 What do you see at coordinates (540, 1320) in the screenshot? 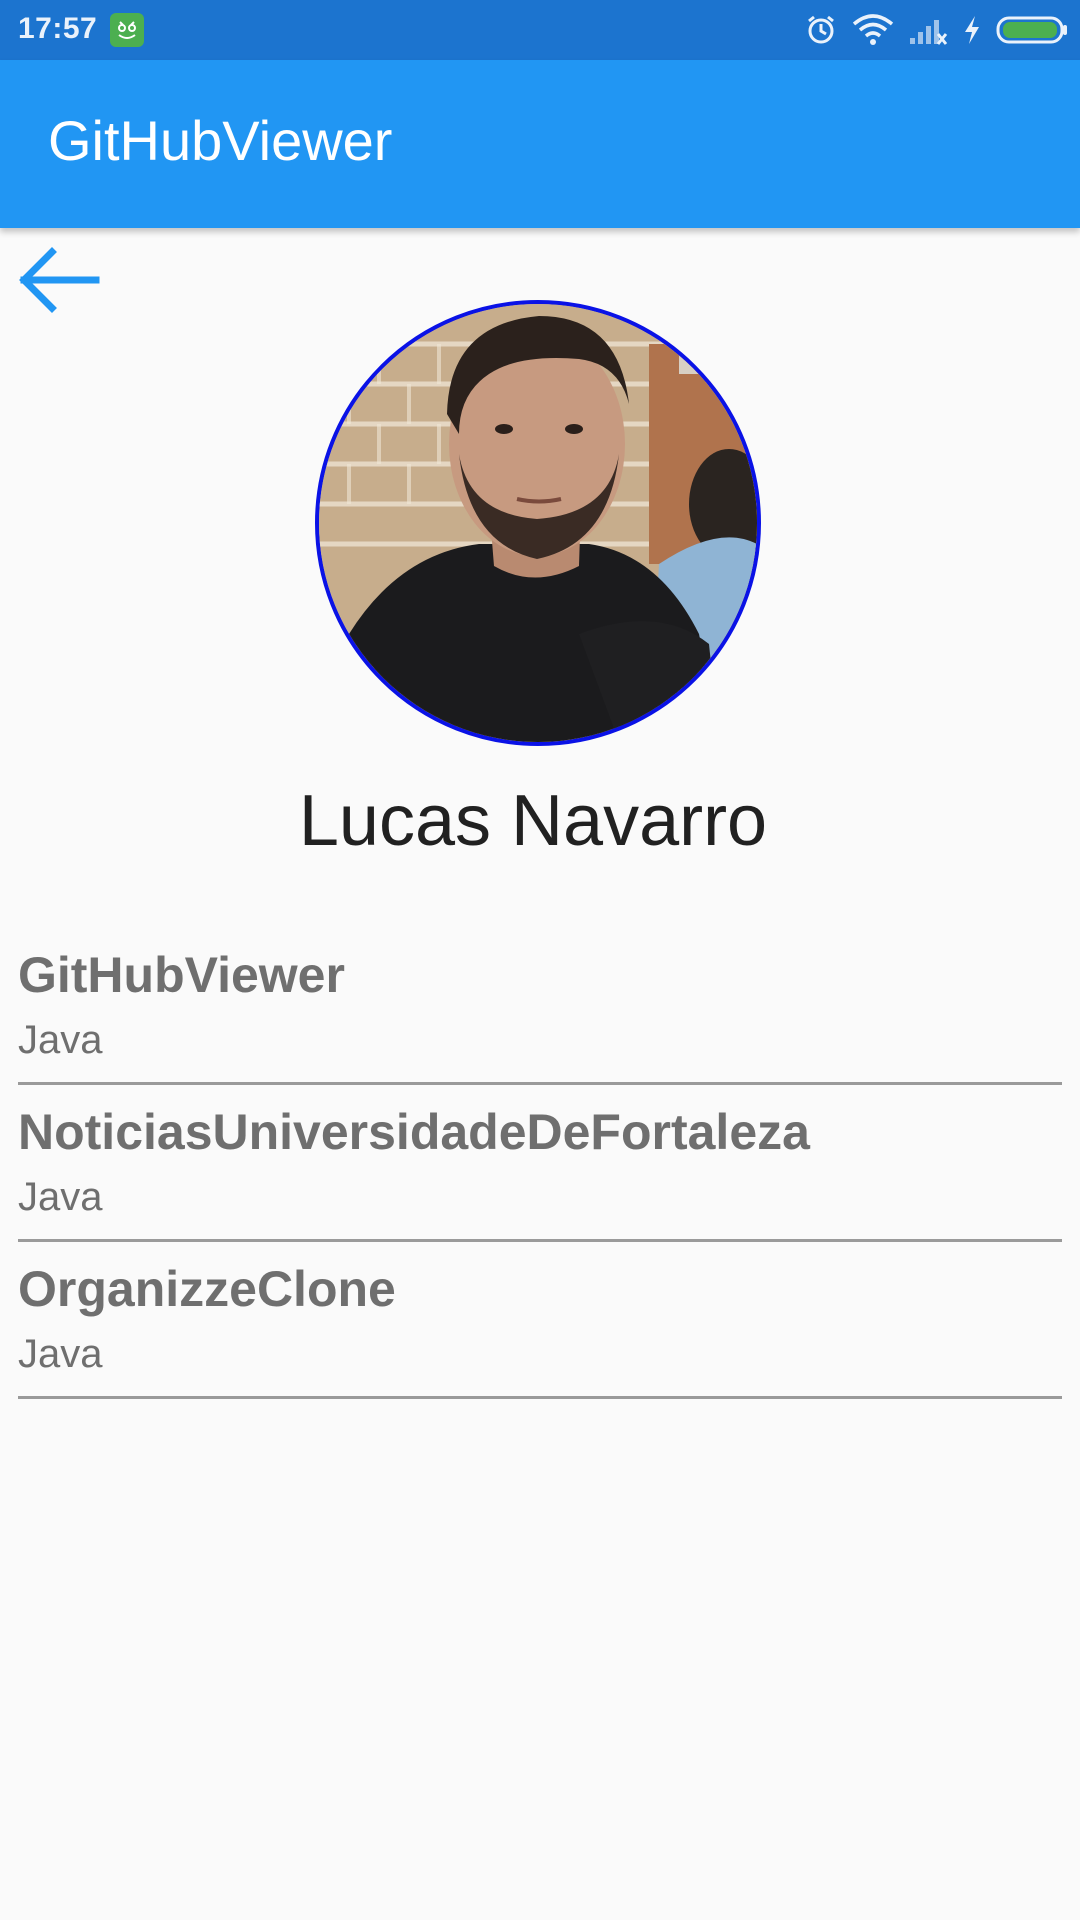
I see `list-item: OrganizzeClone Java` at bounding box center [540, 1320].